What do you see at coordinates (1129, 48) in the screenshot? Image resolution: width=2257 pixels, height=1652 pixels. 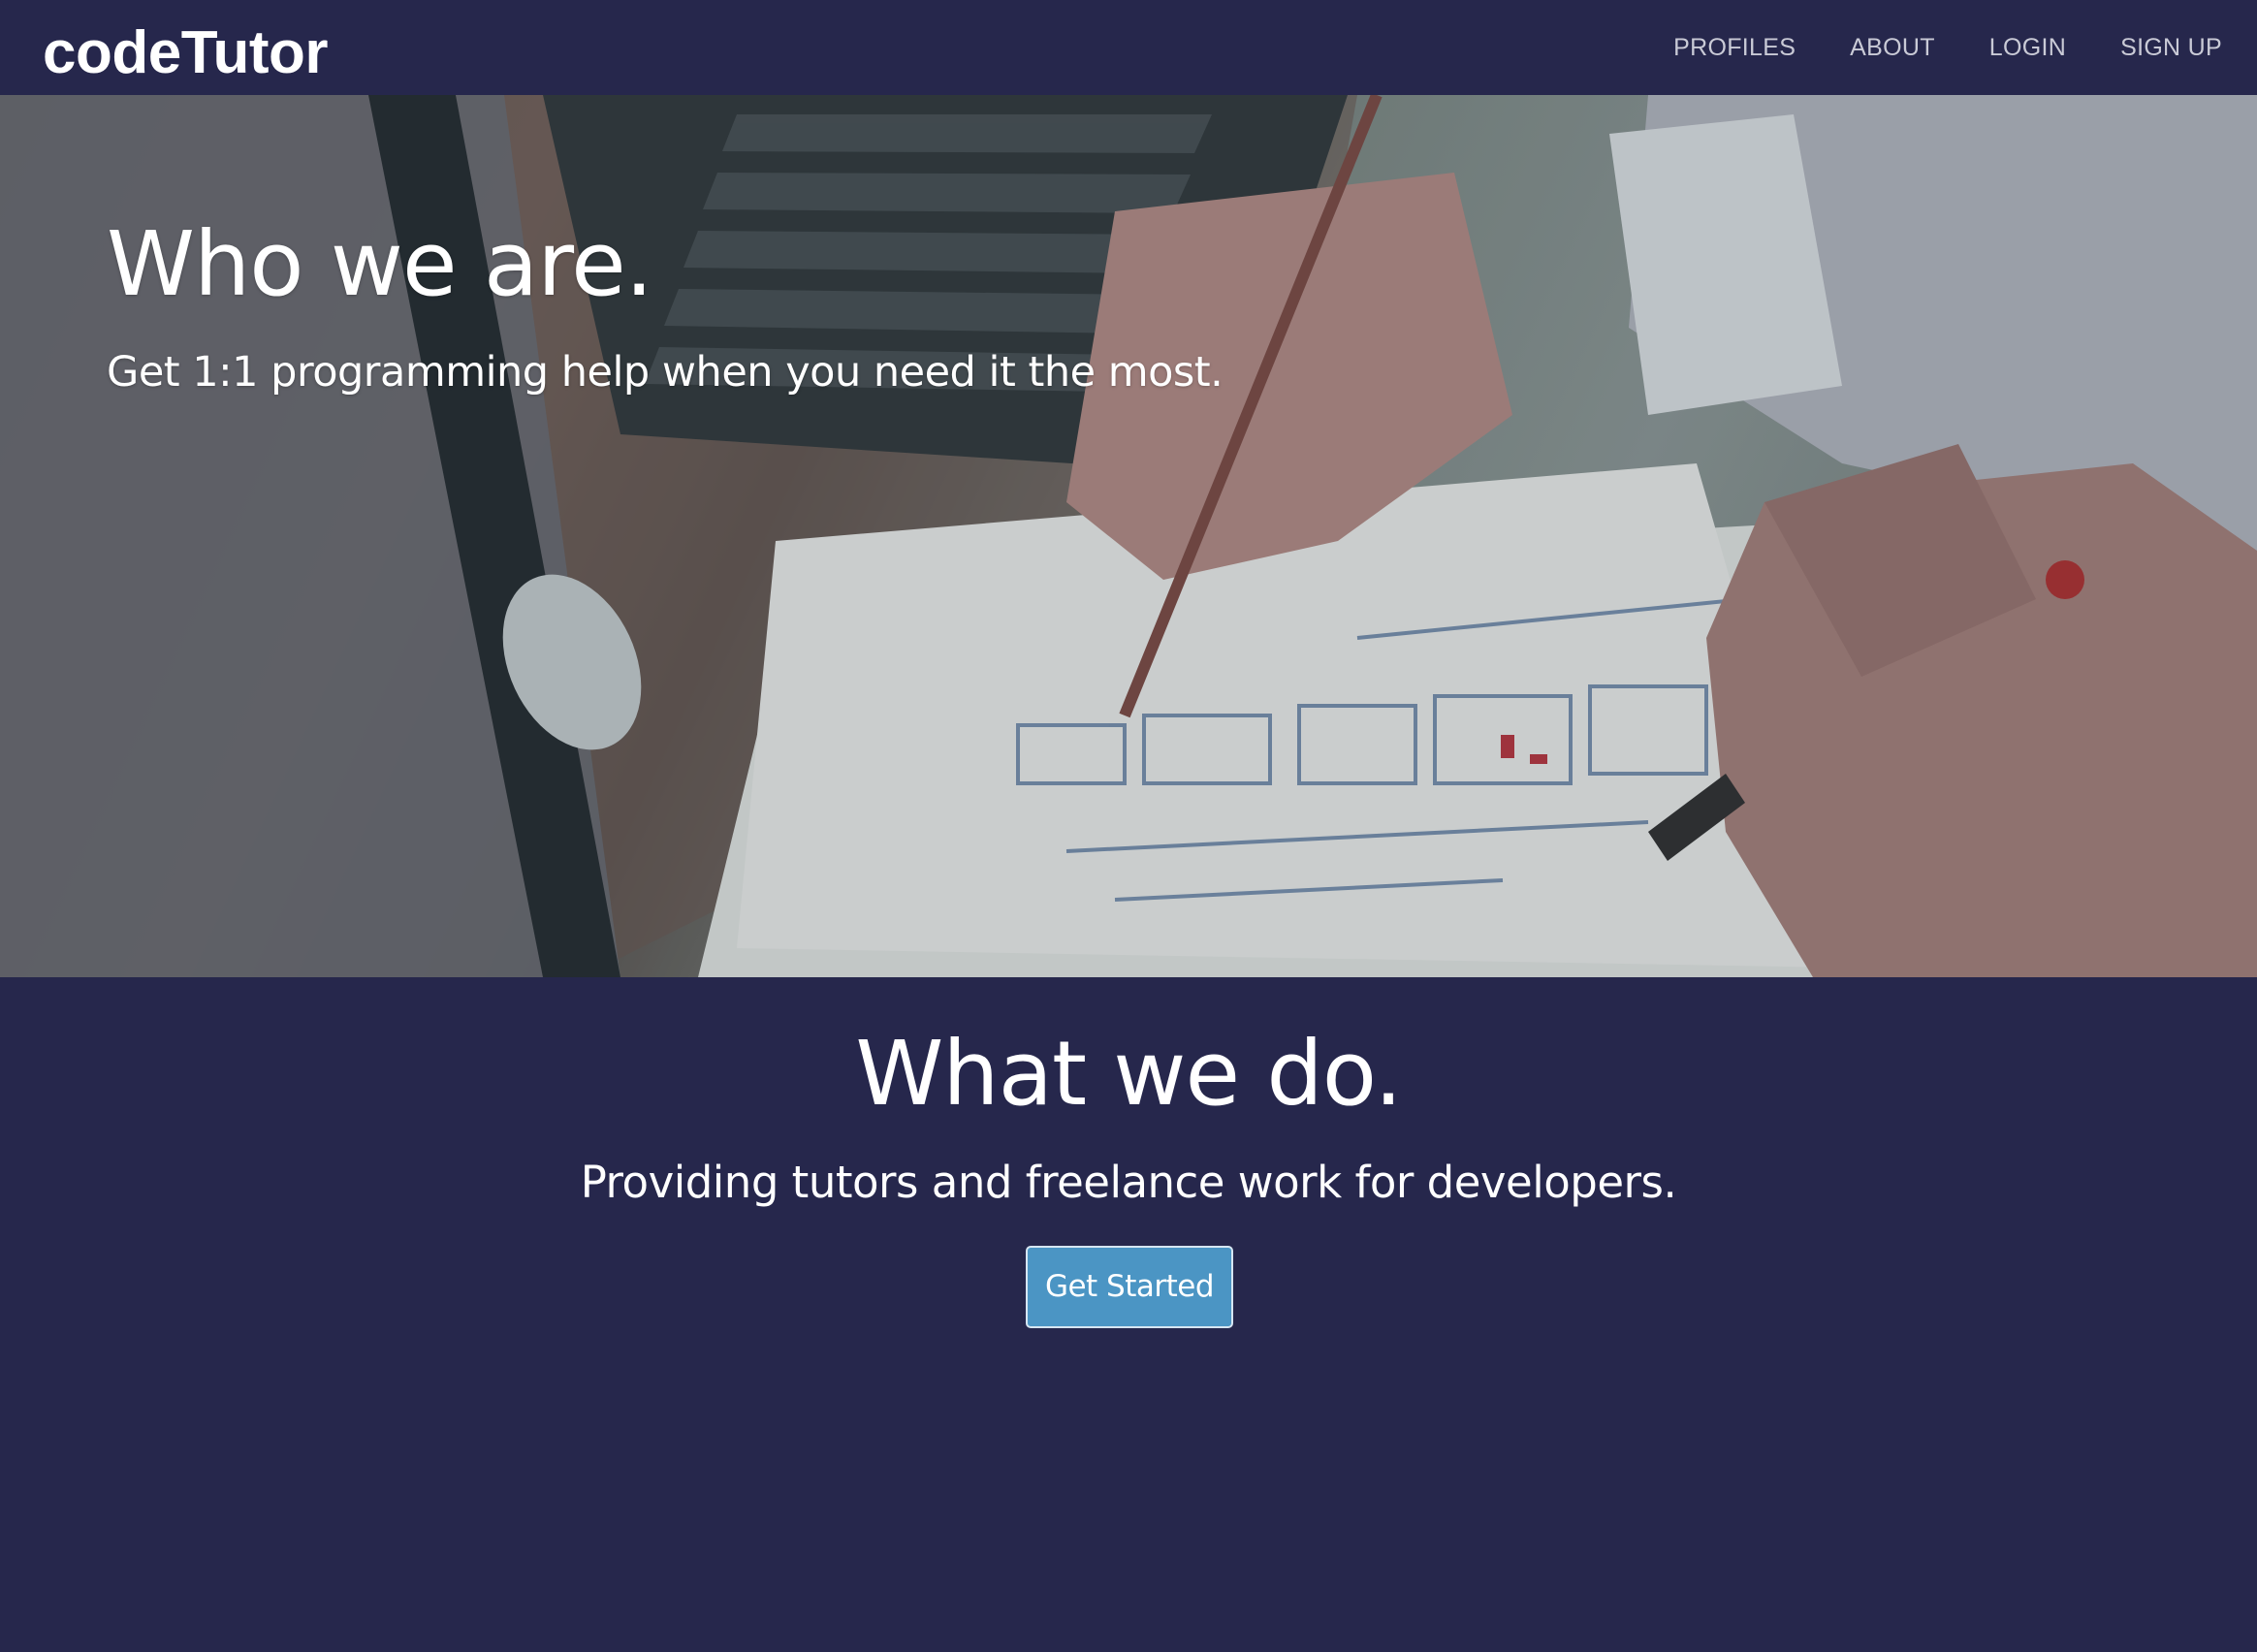 I see `top-navbar: codeTutor PROFILES ABOUT LOGIN SIGN UP` at bounding box center [1129, 48].